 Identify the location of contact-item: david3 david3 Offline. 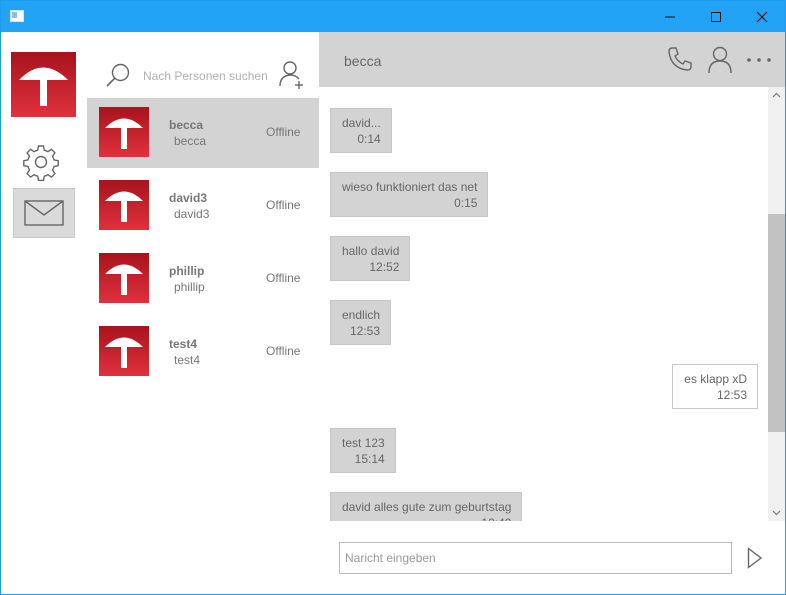
(203, 206).